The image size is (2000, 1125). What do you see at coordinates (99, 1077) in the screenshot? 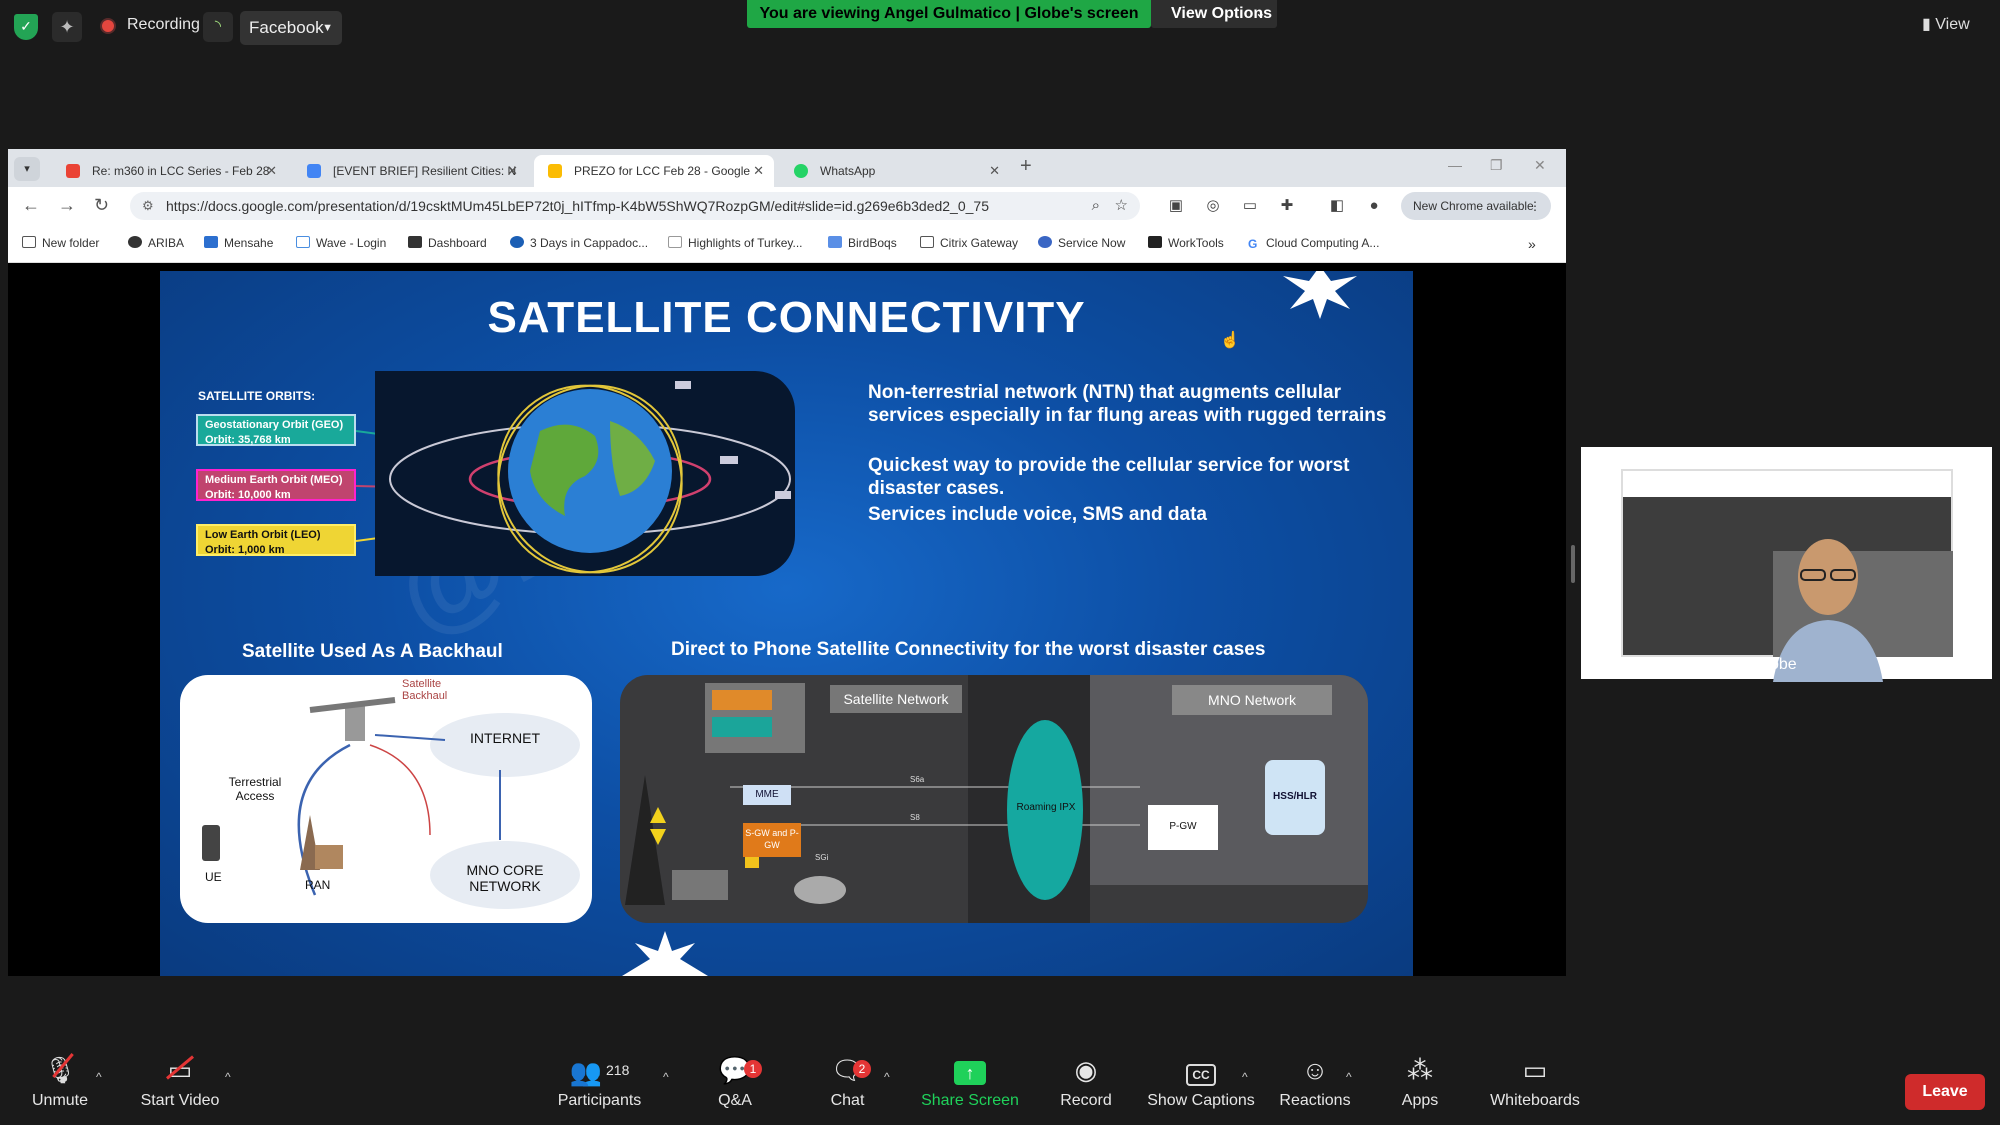
I see `audio-options-caret-icon: ^` at bounding box center [99, 1077].